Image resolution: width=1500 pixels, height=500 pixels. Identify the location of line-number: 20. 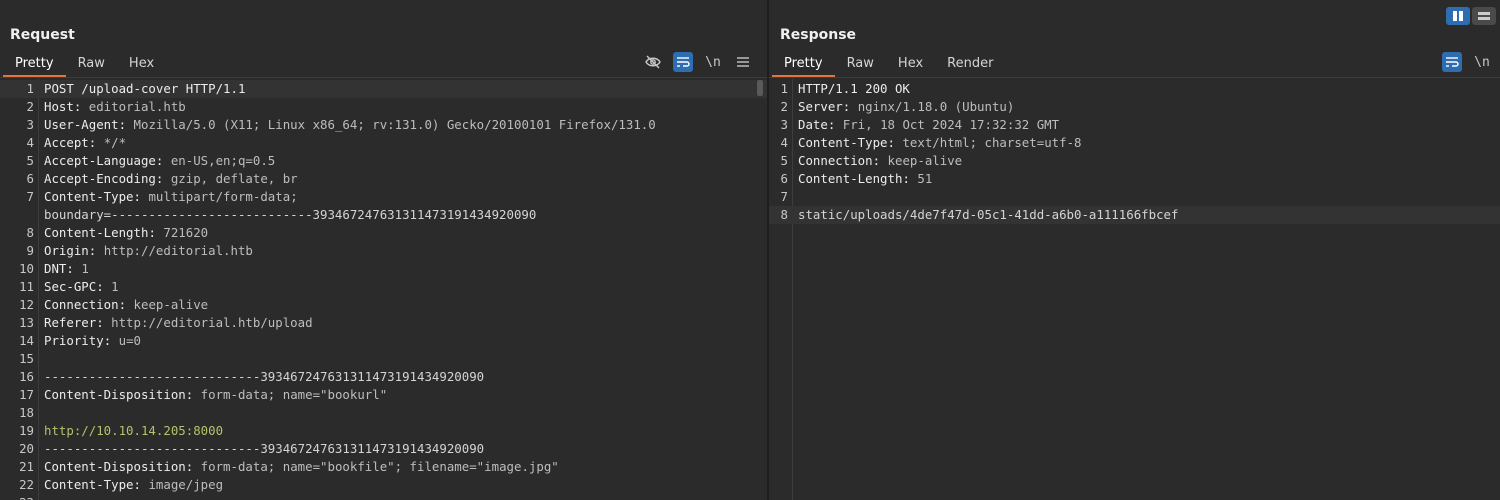
(26, 448).